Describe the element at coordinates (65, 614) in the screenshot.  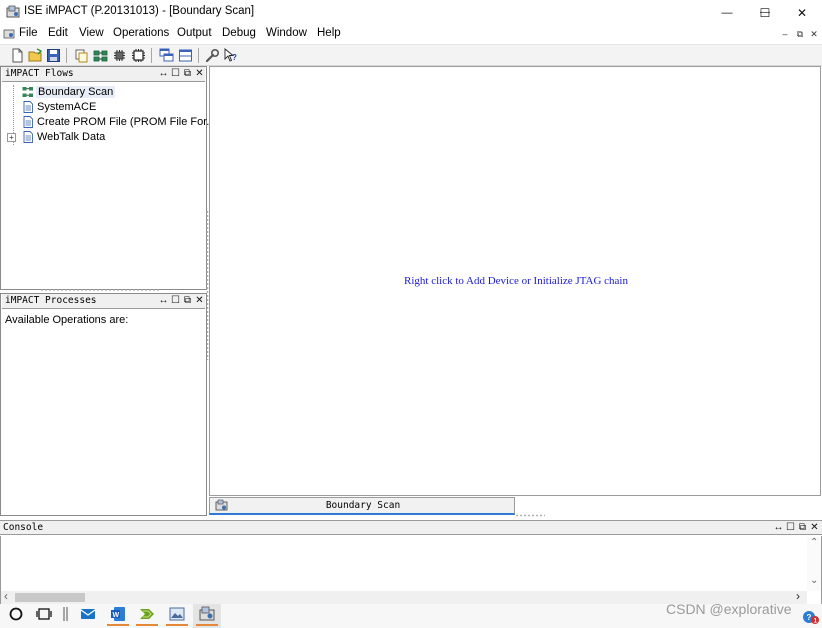
I see `divider-icon` at that location.